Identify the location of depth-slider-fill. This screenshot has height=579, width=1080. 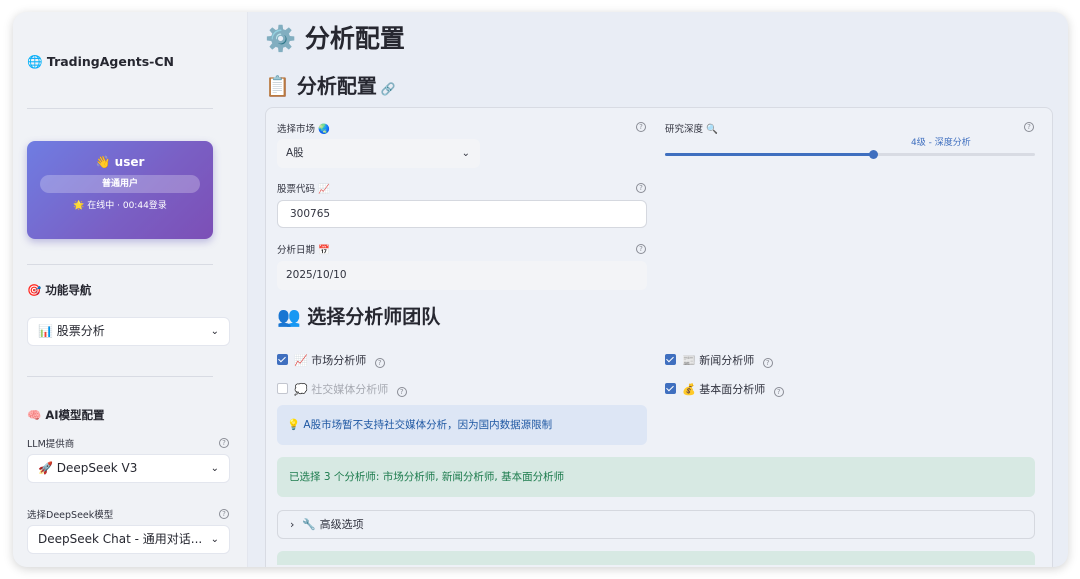
(769, 154).